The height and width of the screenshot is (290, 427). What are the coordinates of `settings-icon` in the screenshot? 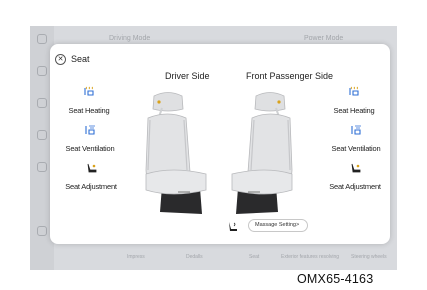 It's located at (42, 231).